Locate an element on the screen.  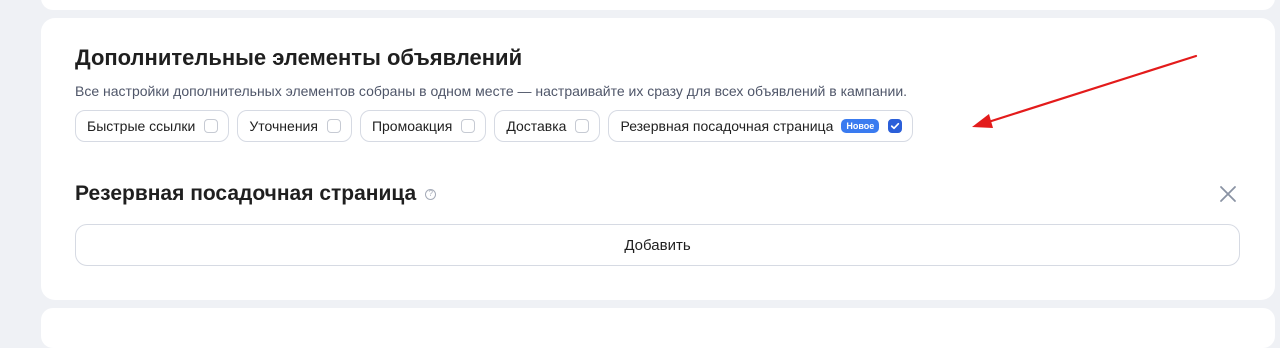
chip-label: Доставка is located at coordinates (536, 126).